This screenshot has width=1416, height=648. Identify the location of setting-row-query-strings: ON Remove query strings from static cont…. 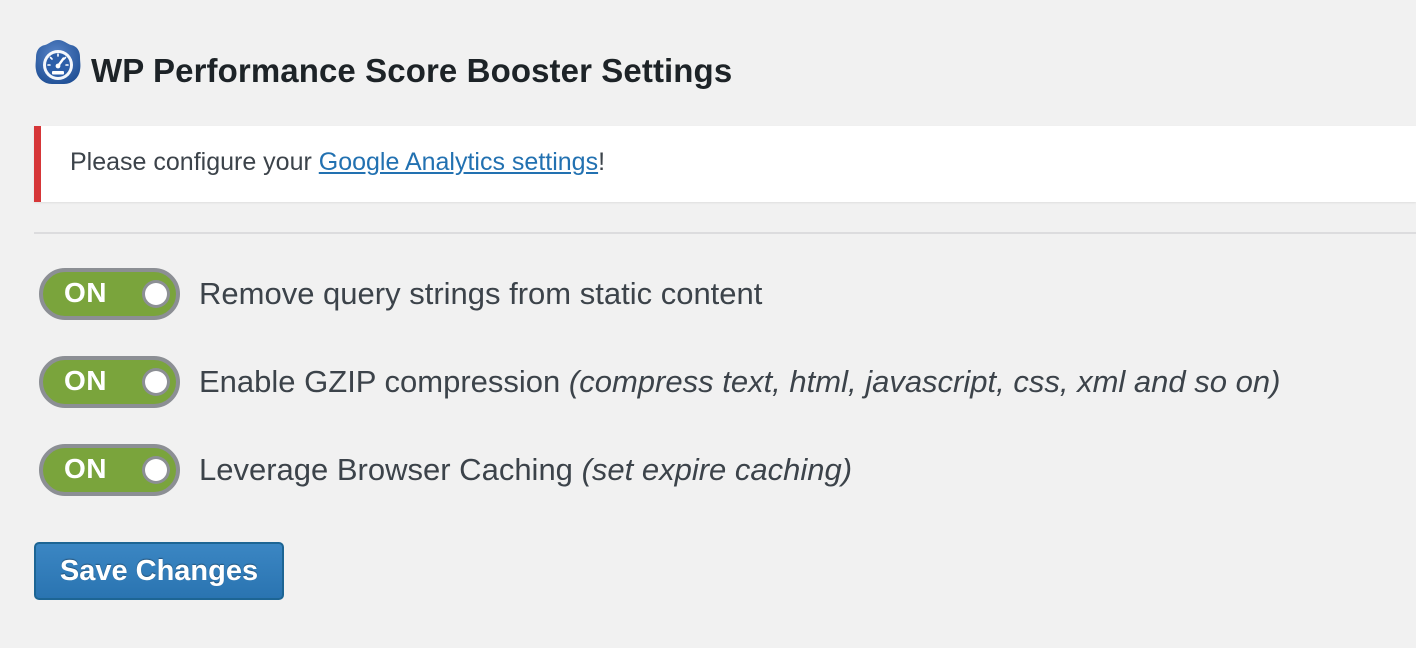
(400, 294).